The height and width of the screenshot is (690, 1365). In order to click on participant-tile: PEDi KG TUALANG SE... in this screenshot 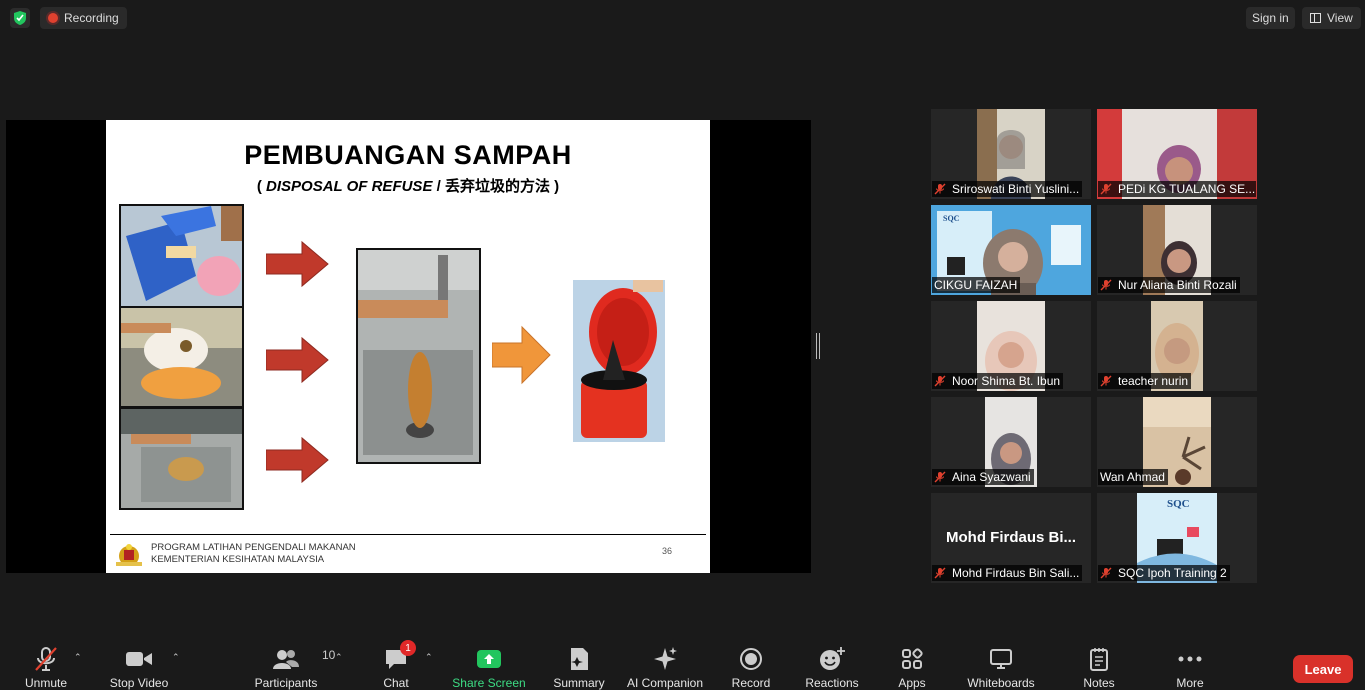, I will do `click(1177, 154)`.